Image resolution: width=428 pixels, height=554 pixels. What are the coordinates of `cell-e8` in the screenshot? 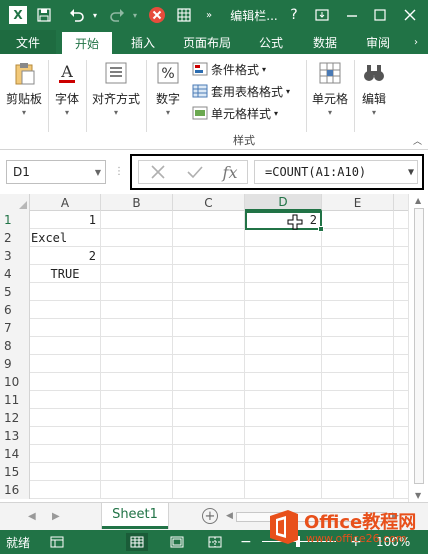 It's located at (358, 346).